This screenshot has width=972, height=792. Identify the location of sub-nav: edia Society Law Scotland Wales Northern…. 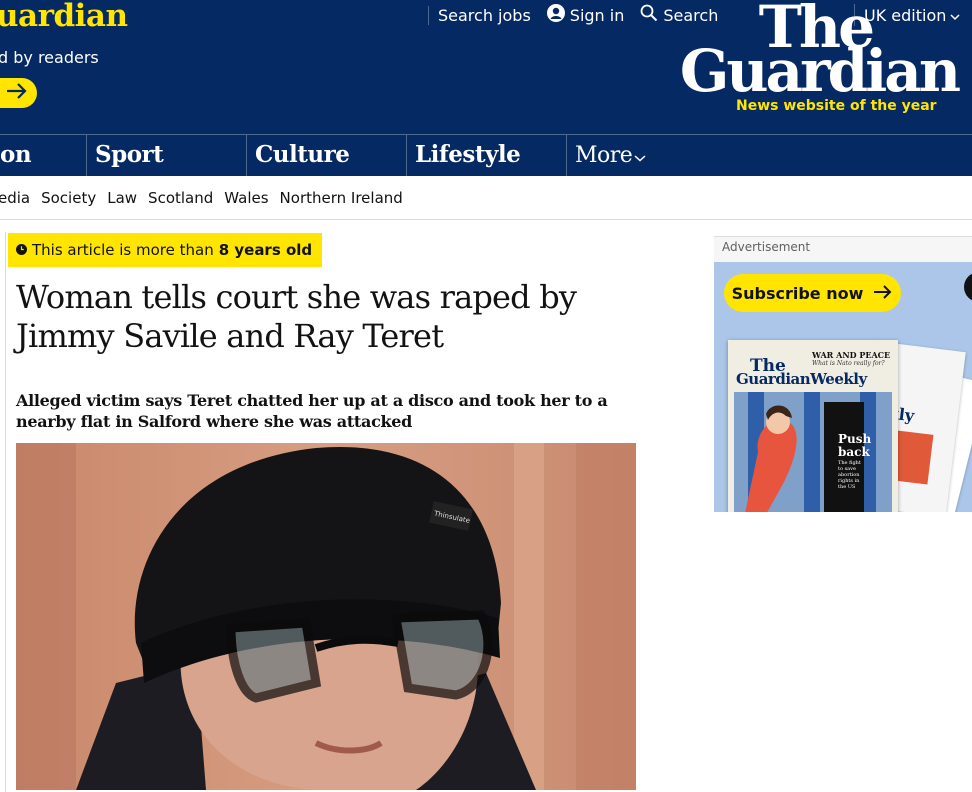
(486, 198).